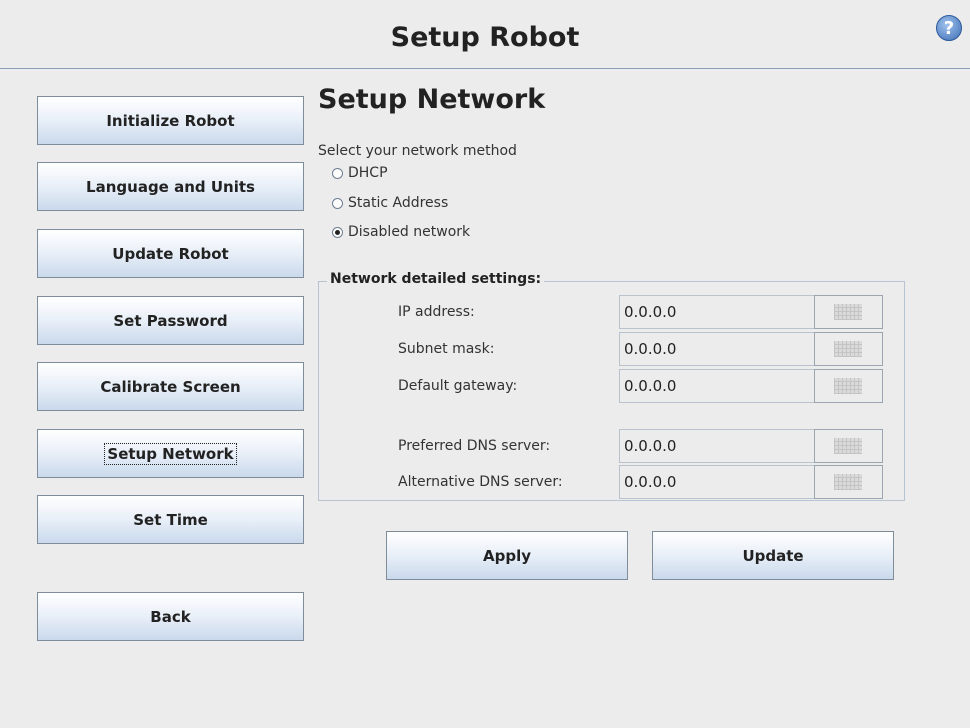 This screenshot has height=728, width=970. I want to click on help-icon: ?, so click(949, 28).